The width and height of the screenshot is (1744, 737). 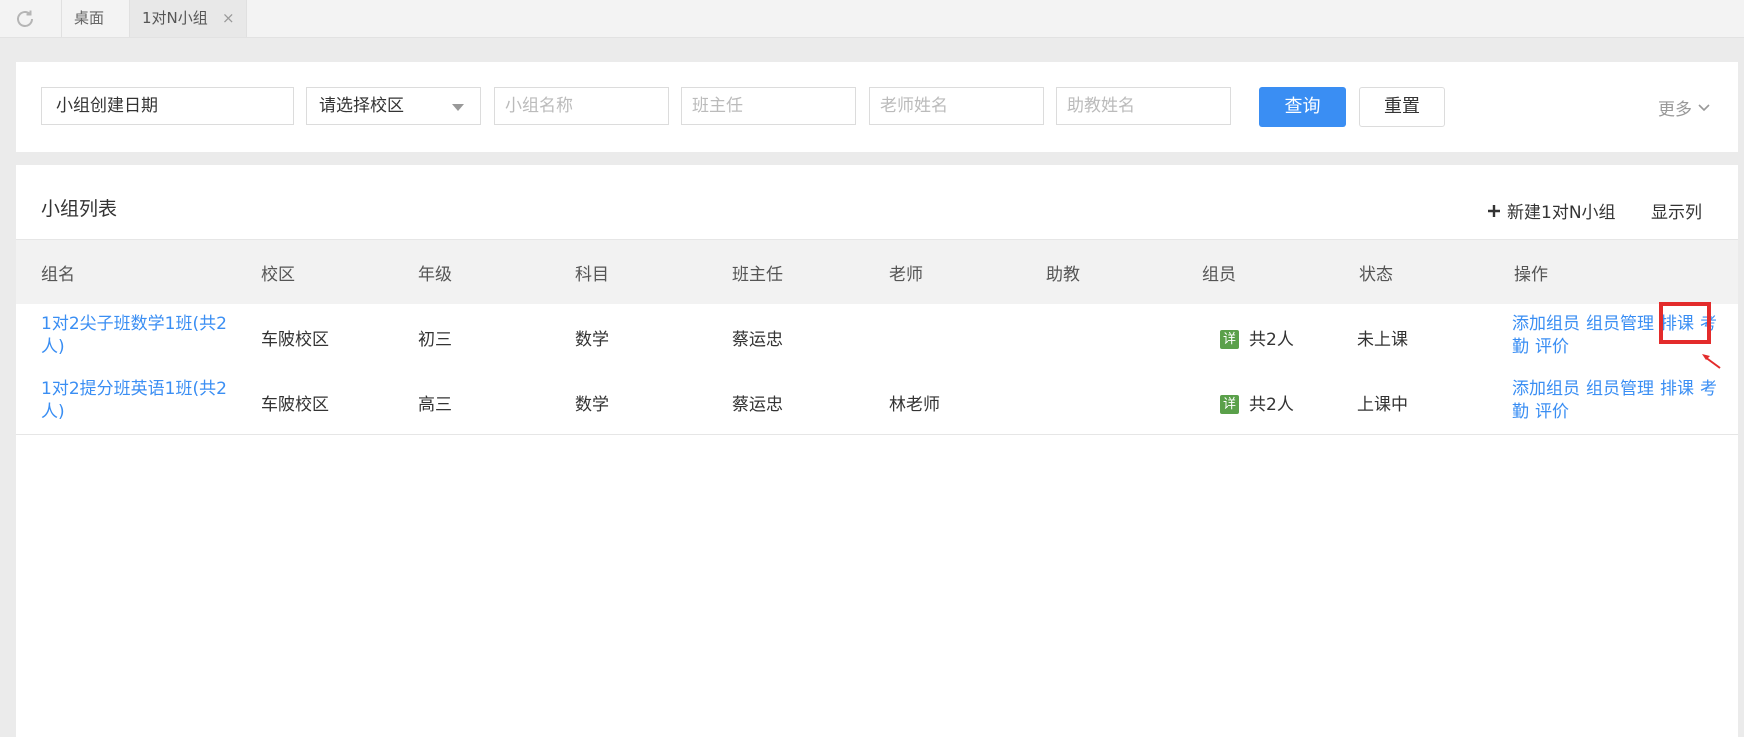 I want to click on refresh-icon, so click(x=25, y=19).